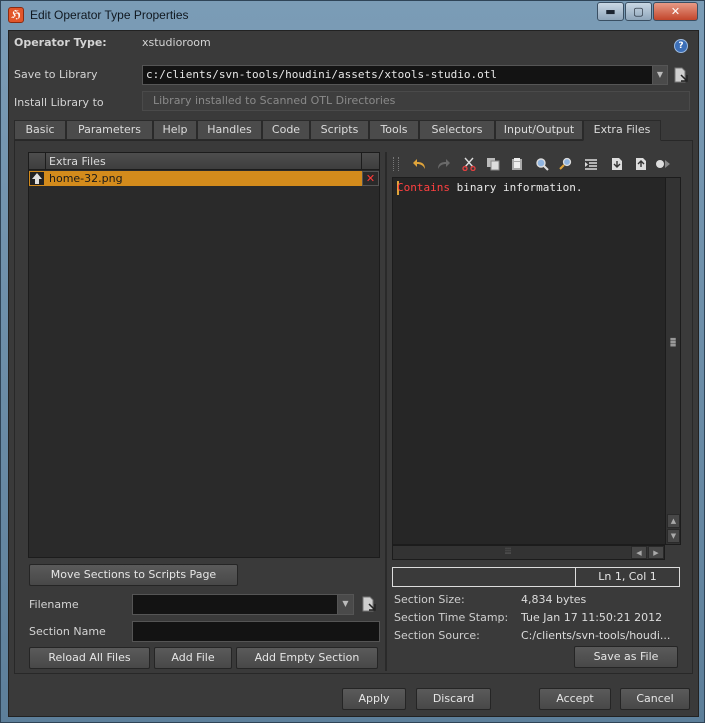 The image size is (705, 723). What do you see at coordinates (193, 658) in the screenshot?
I see `add-file-button: Add File` at bounding box center [193, 658].